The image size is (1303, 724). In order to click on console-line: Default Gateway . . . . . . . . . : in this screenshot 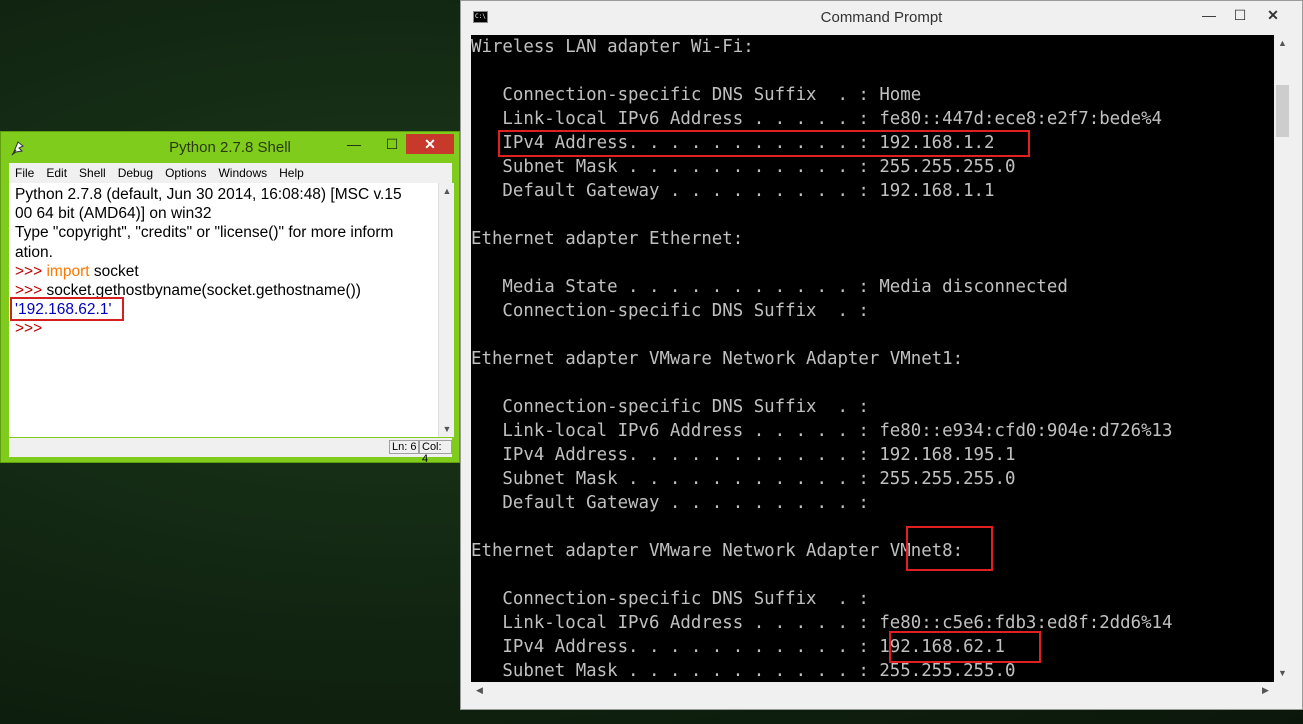, I will do `click(670, 503)`.